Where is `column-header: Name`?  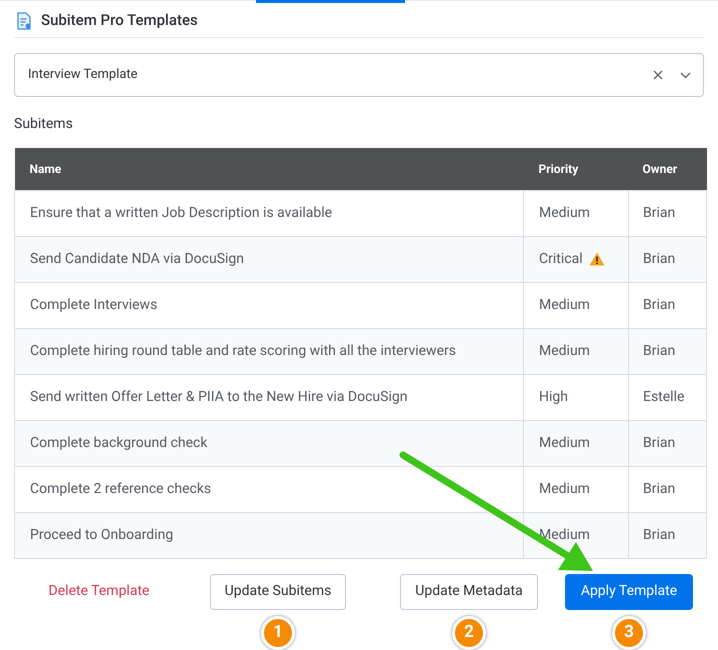
column-header: Name is located at coordinates (269, 169).